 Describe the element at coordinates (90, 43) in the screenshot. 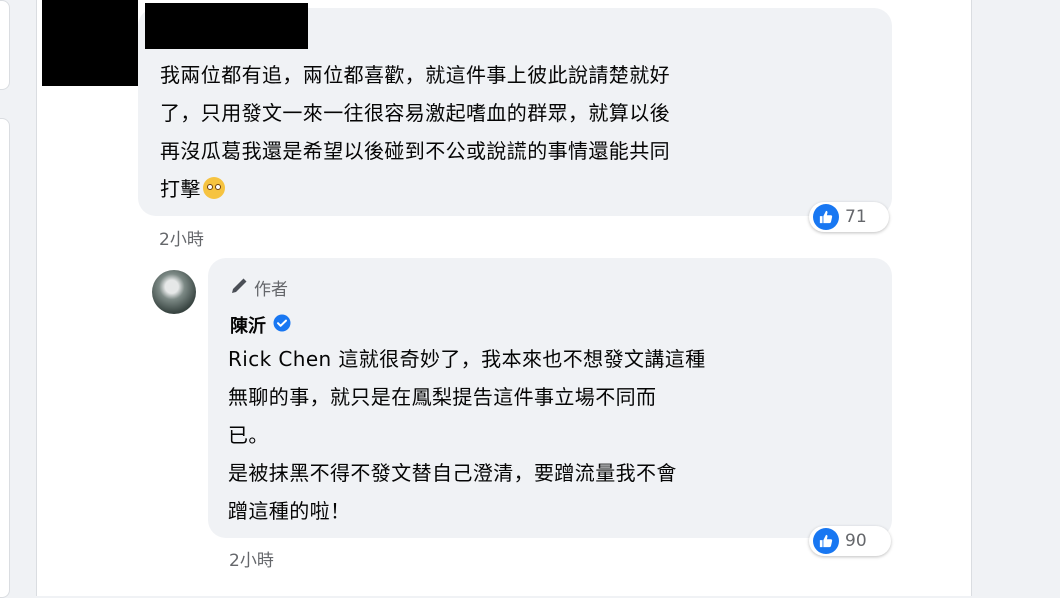

I see `redacted-avatar` at that location.